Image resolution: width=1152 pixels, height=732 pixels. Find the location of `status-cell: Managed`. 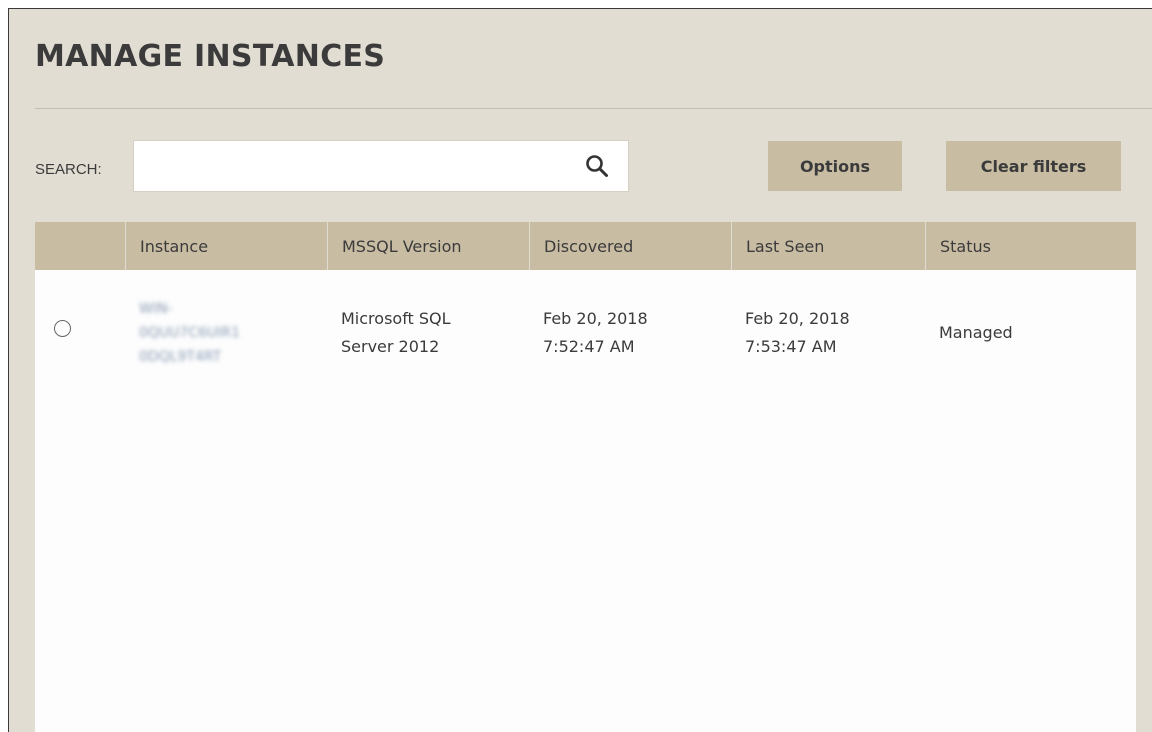

status-cell: Managed is located at coordinates (1030, 333).